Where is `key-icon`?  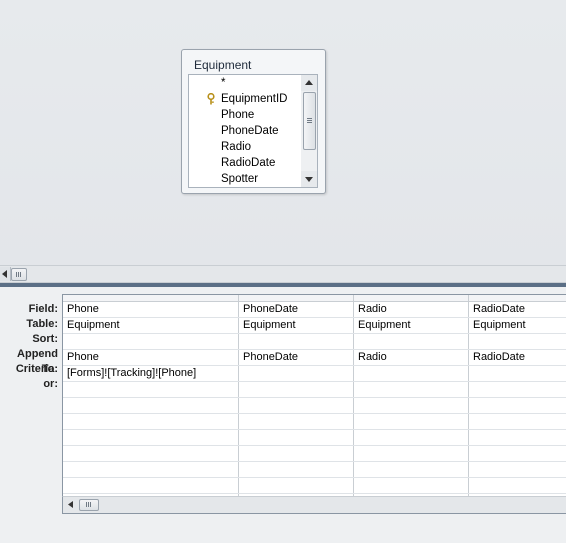 key-icon is located at coordinates (211, 99).